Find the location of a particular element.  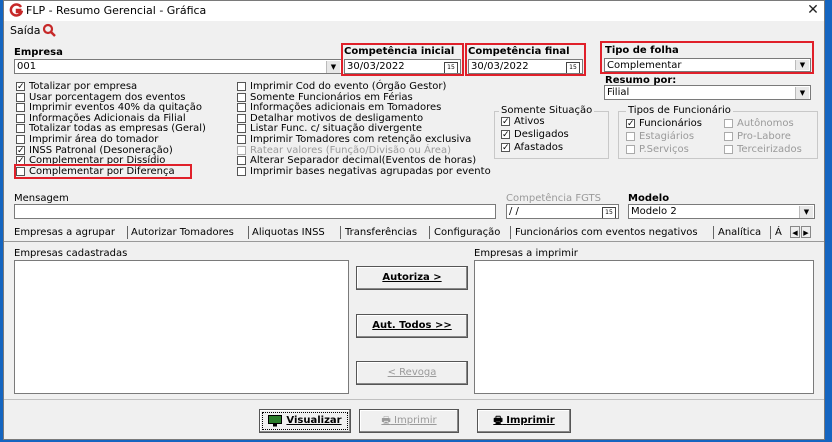

imprimir-disabled-label: Imprimir is located at coordinates (415, 420).